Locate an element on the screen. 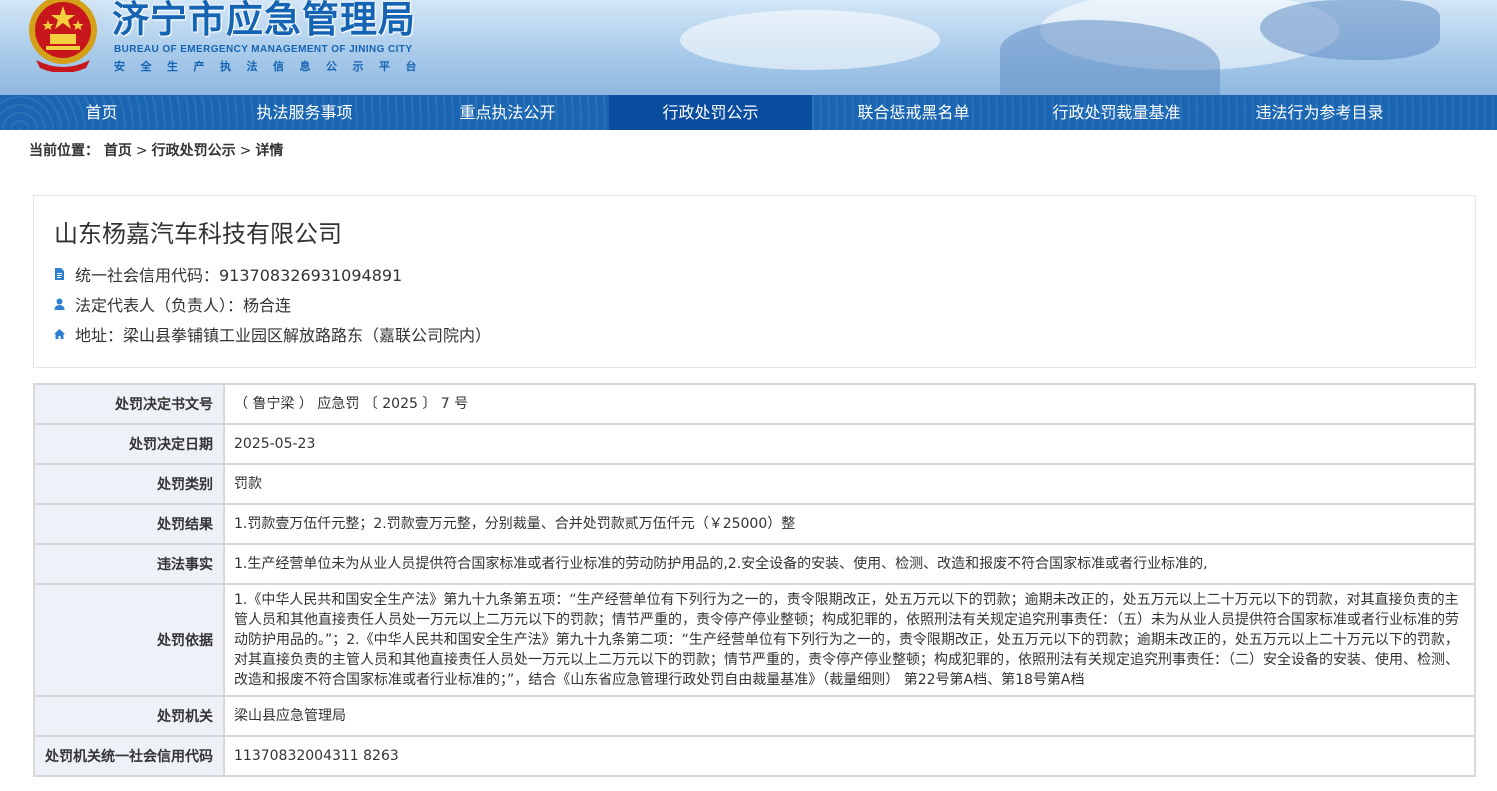 Image resolution: width=1497 pixels, height=791 pixels. national-emblem-icon is located at coordinates (63, 36).